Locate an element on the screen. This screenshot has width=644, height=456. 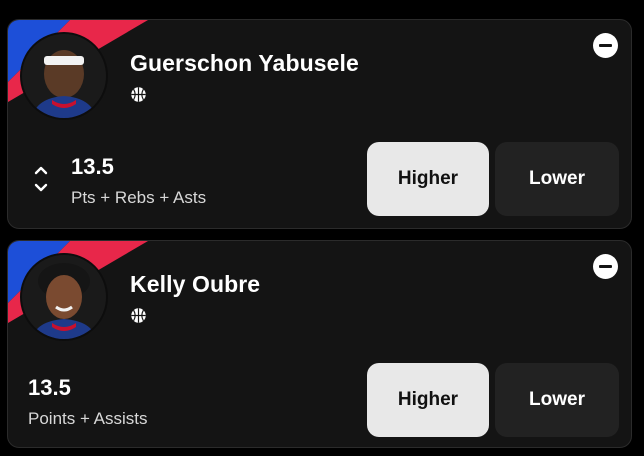
player-name: Guerschon Yabusele is located at coordinates (244, 63).